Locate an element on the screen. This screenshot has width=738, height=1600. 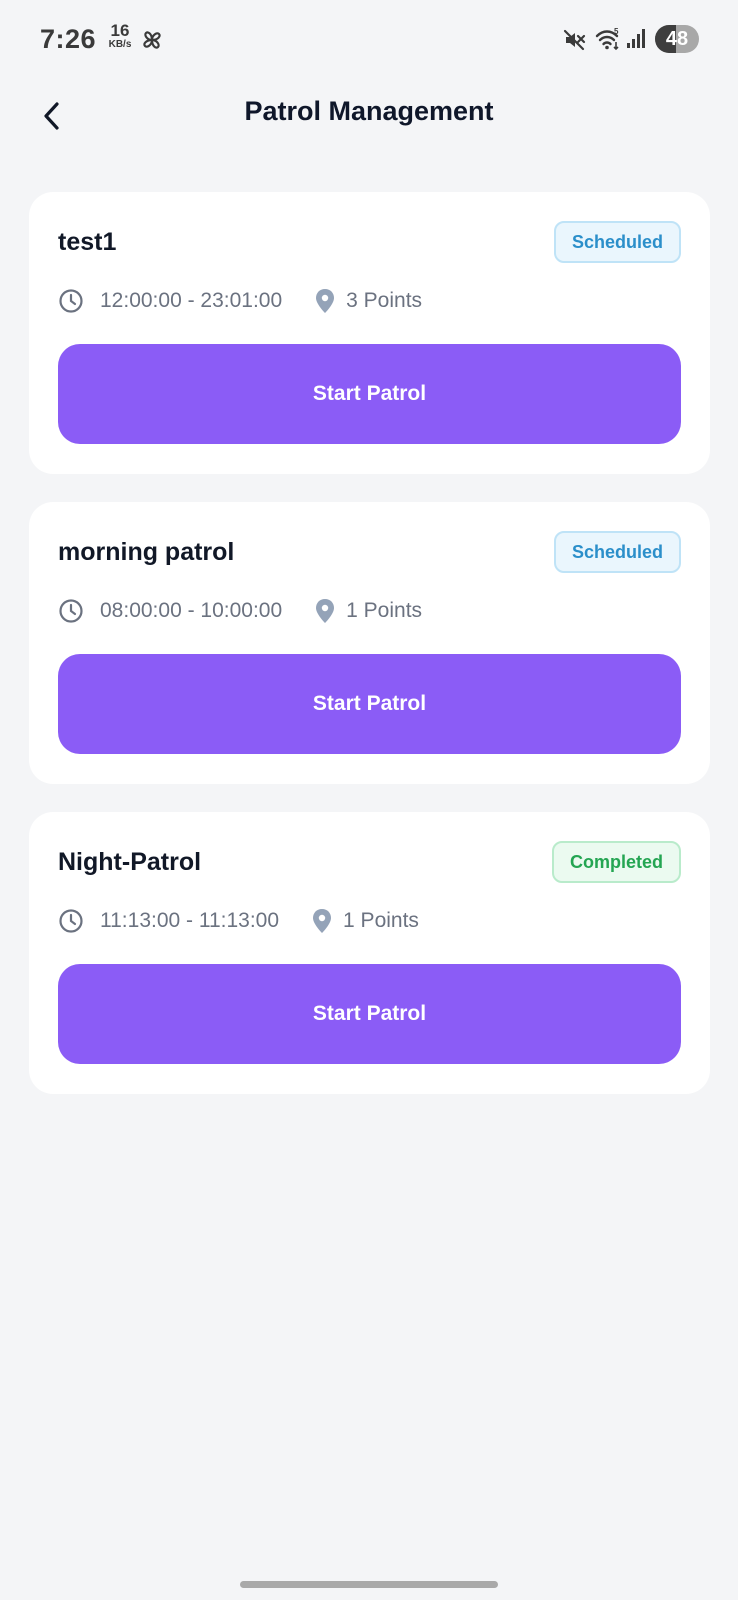
patrol-time-range: 11:13:00 - 11:13:00 is located at coordinates (190, 920).